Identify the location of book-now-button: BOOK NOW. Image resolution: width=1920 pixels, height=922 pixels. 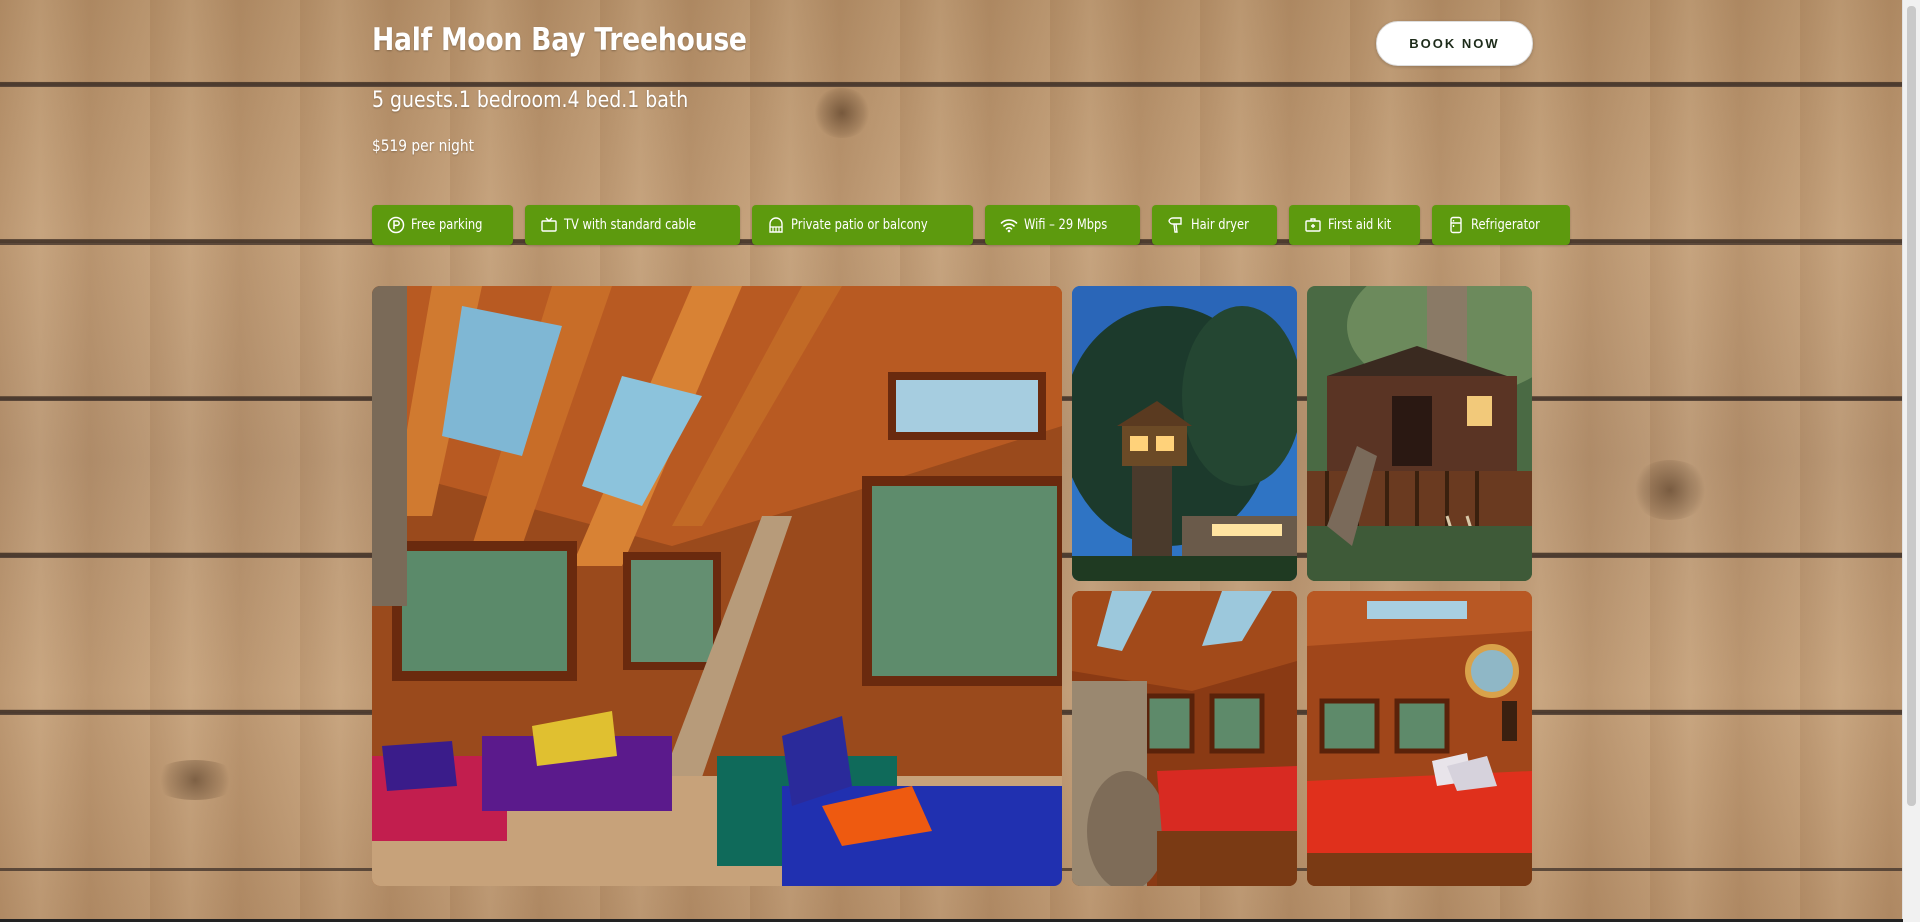
(1454, 43).